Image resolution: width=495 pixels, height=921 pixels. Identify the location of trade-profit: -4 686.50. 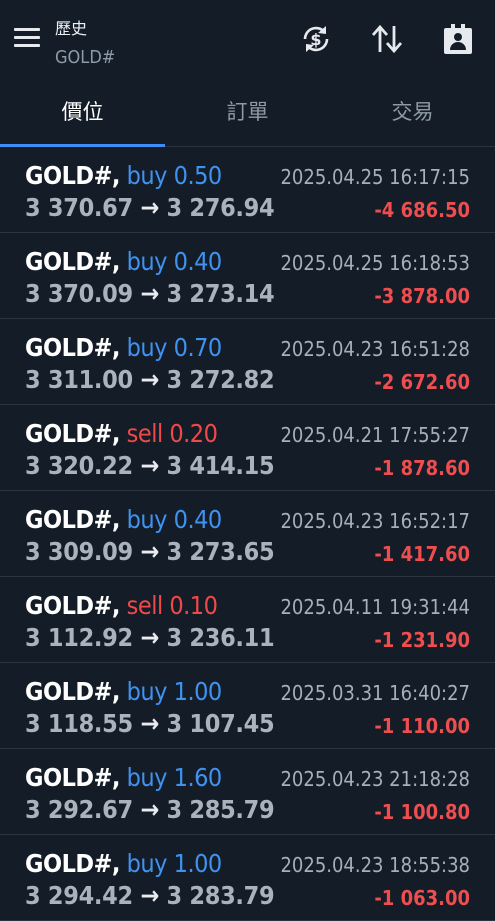
(422, 210).